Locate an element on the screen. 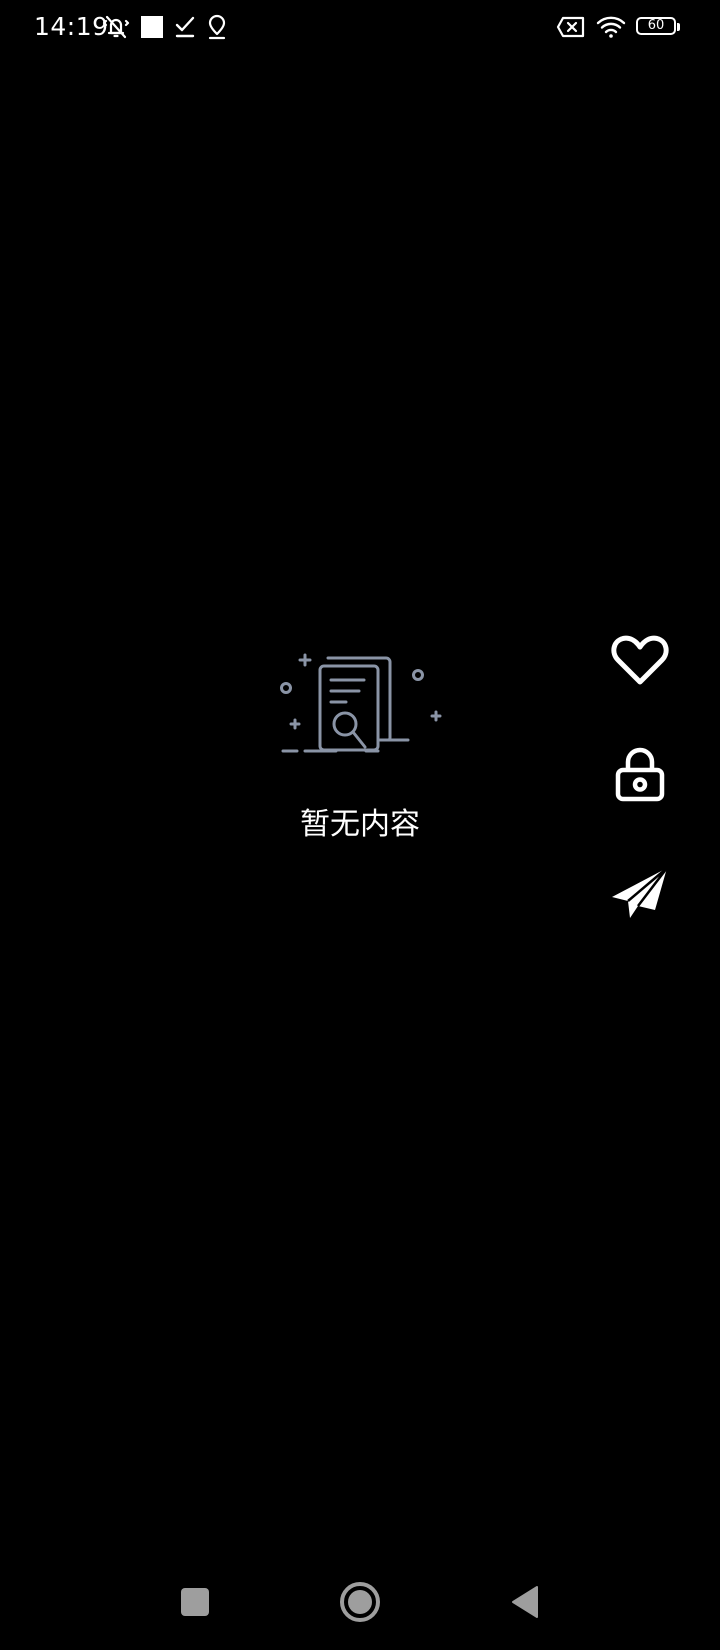 This screenshot has height=1650, width=720. status-bar: 14:19 60 is located at coordinates (360, 28).